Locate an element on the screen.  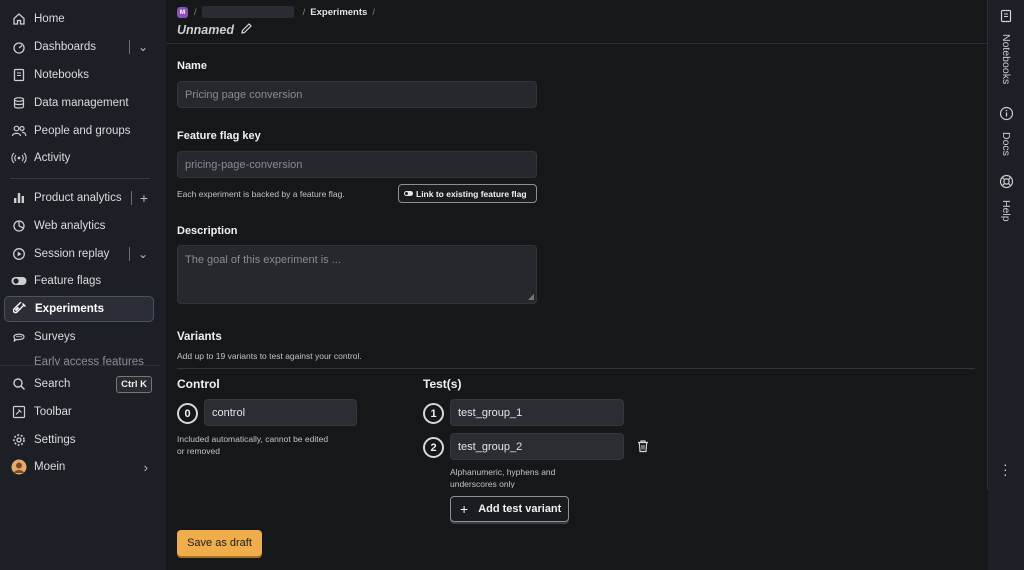
test-variant-value: test_group_2 is located at coordinates (490, 446).